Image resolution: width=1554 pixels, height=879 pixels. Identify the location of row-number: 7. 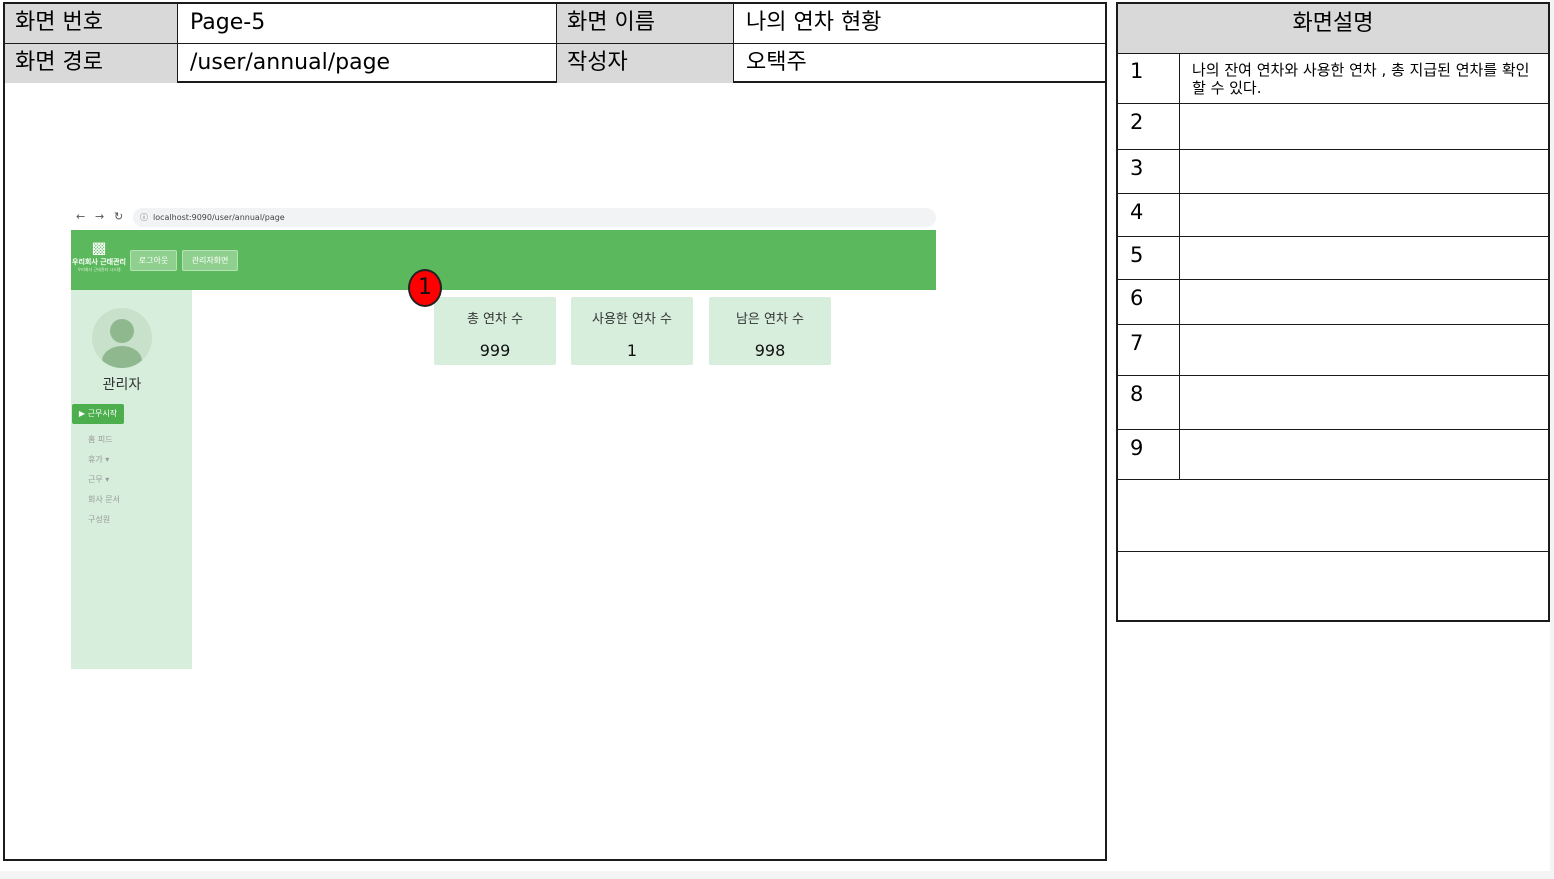
(1149, 350).